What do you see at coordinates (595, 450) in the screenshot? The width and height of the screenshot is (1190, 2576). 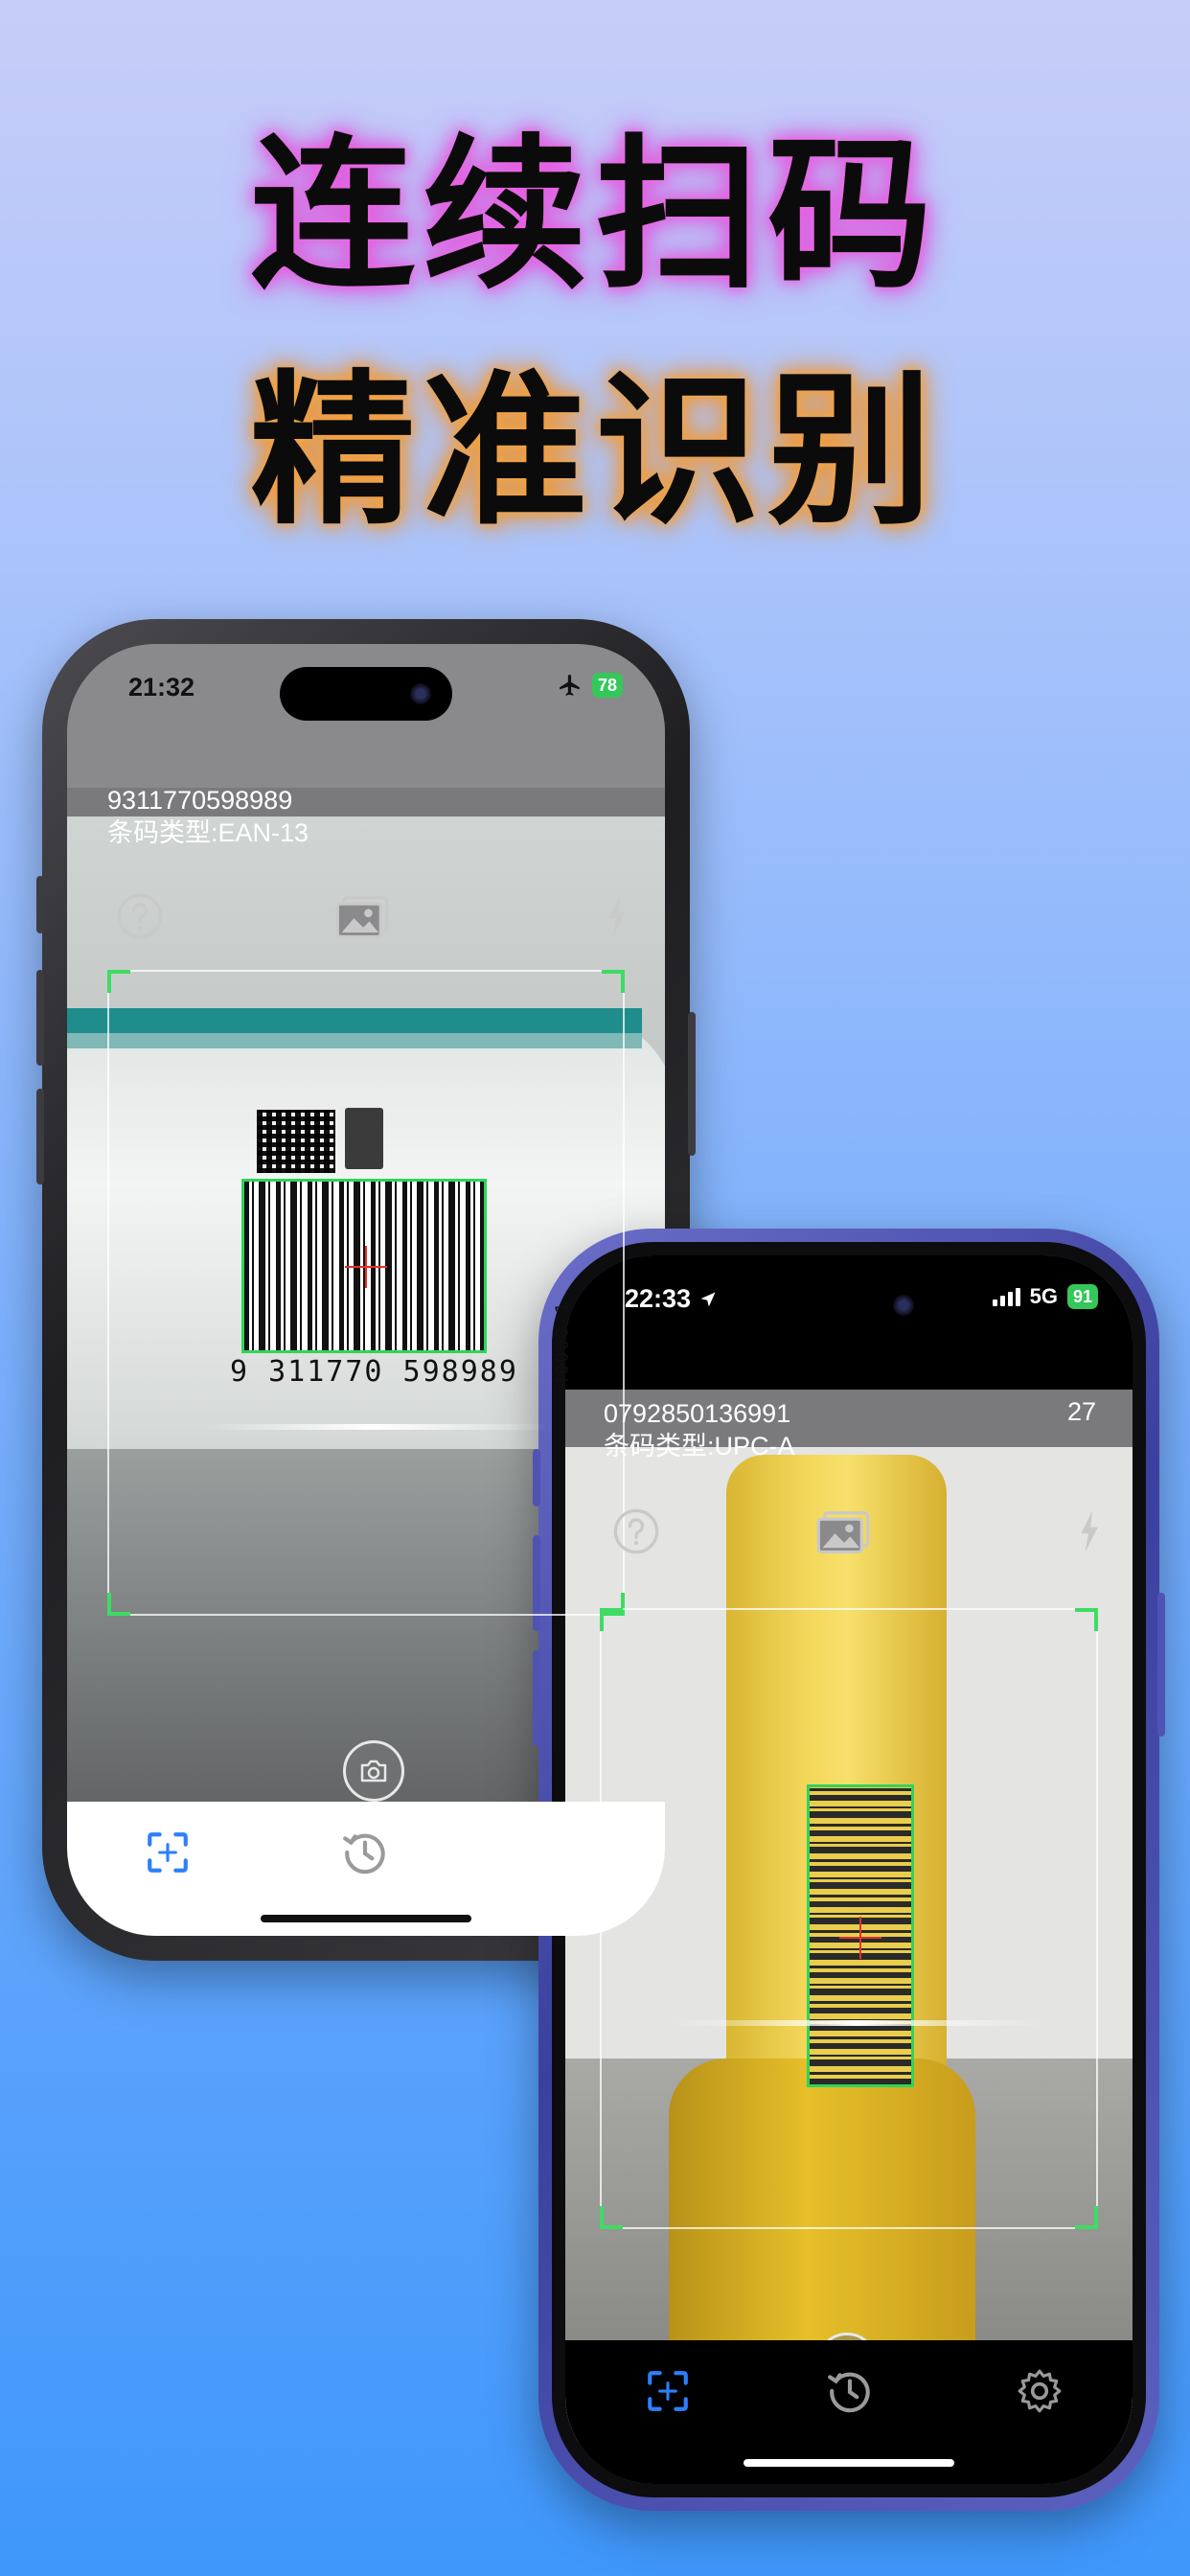 I see `headline-precise-recognition: 精准识别` at bounding box center [595, 450].